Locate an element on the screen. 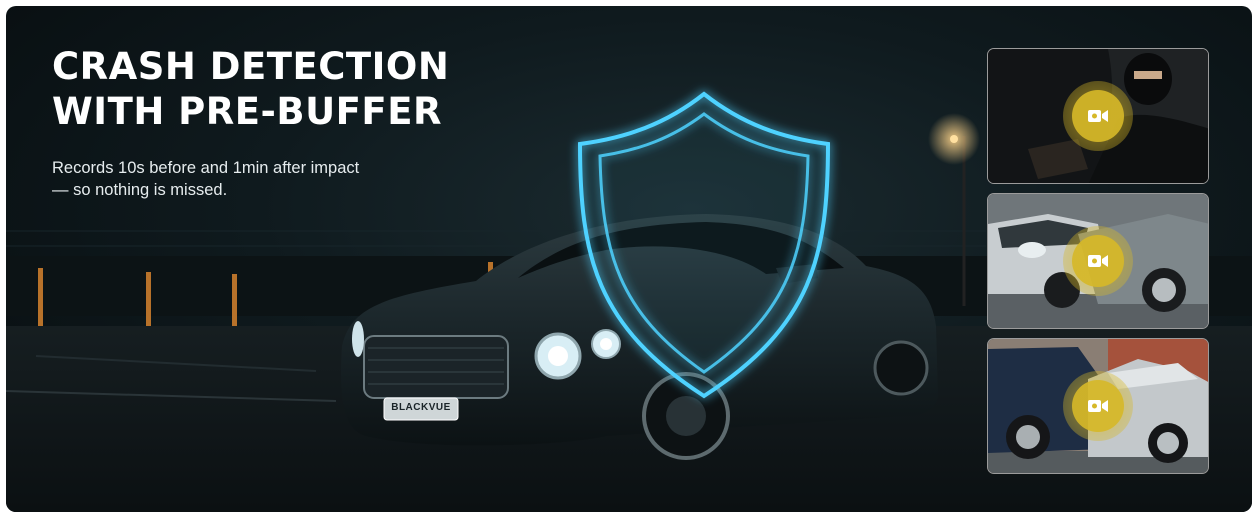 The height and width of the screenshot is (518, 1258). thumbnail-break-in is located at coordinates (1098, 116).